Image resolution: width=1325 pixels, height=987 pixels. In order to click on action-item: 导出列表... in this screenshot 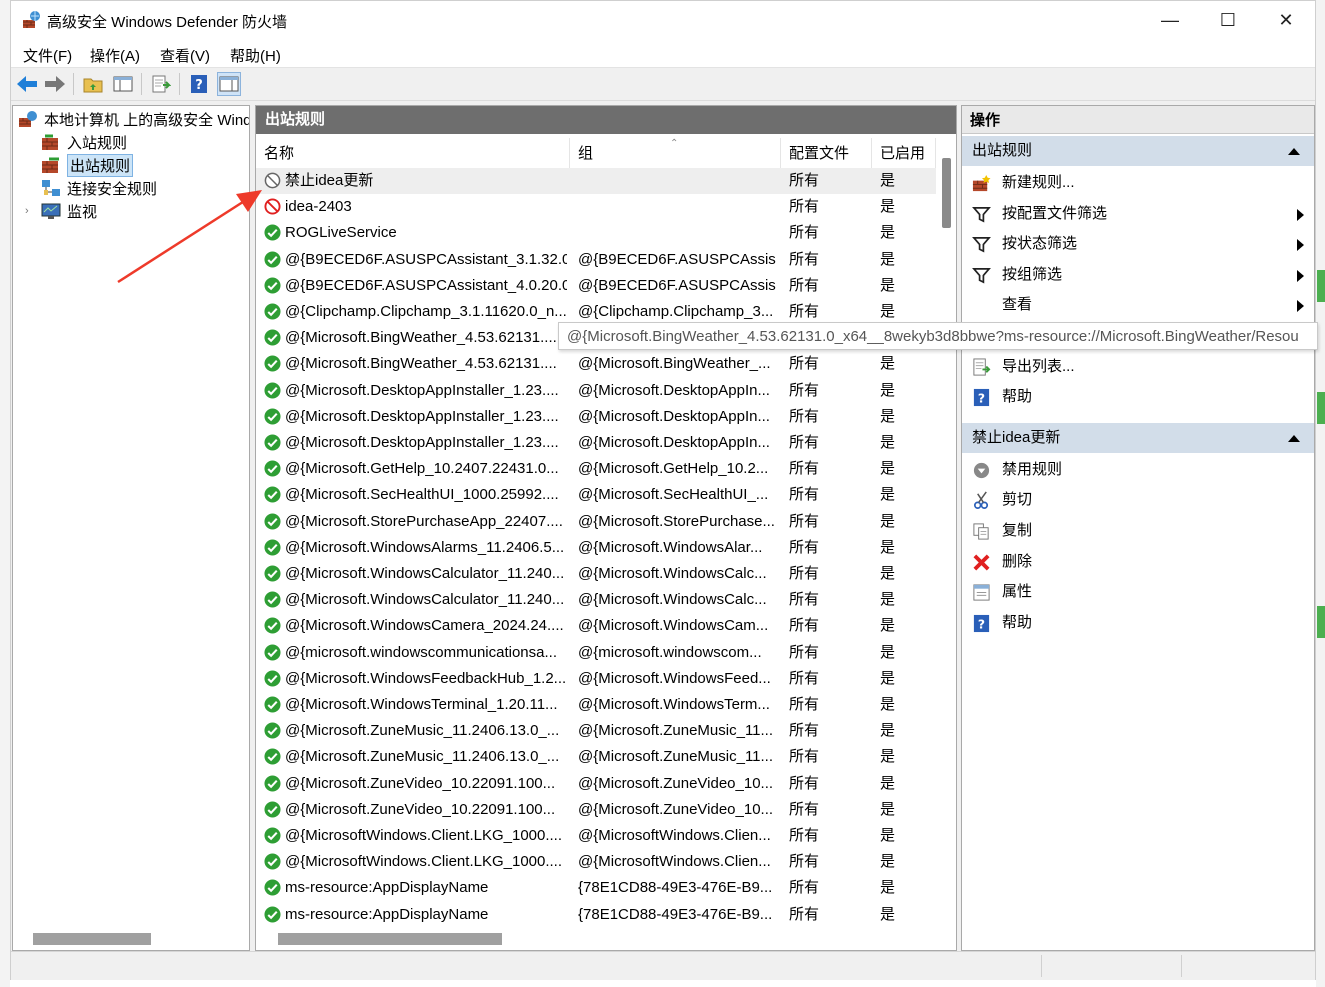, I will do `click(1138, 367)`.